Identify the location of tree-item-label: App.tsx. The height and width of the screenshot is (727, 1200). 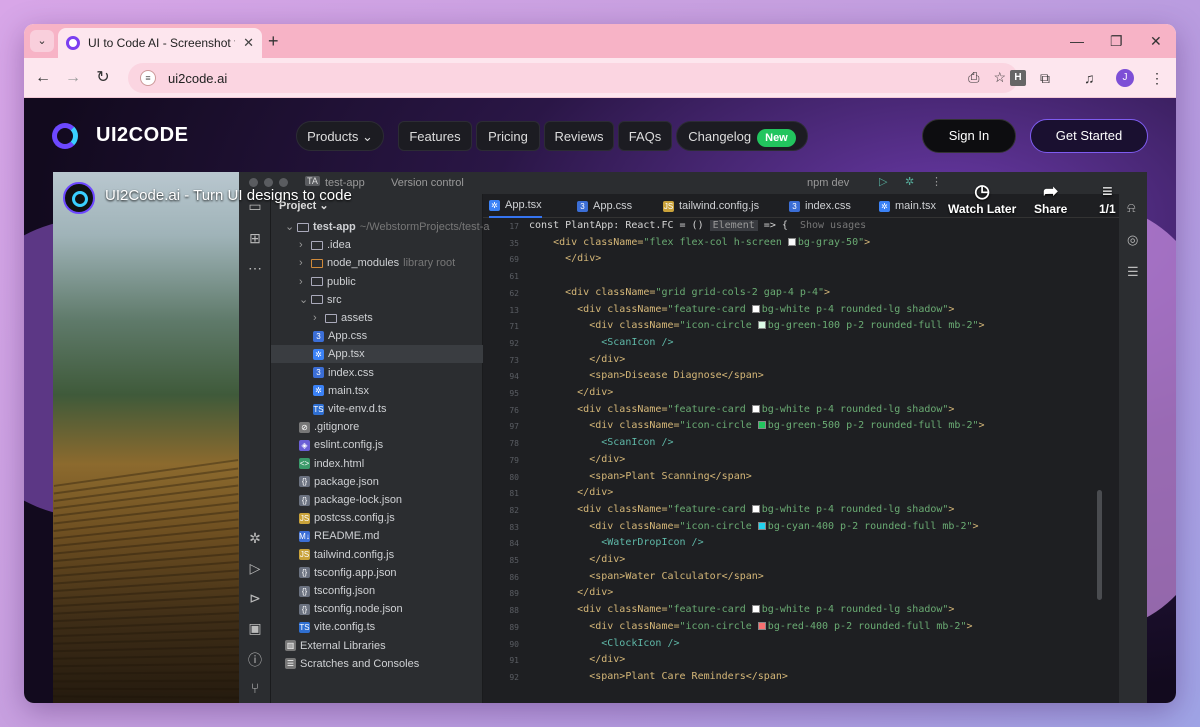
(346, 354).